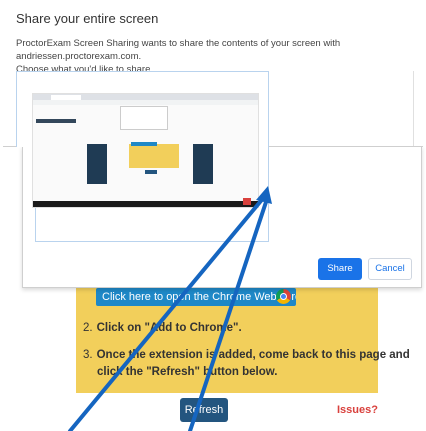 The height and width of the screenshot is (431, 426). Describe the element at coordinates (144, 118) in the screenshot. I see `thumbnail-popup` at that location.